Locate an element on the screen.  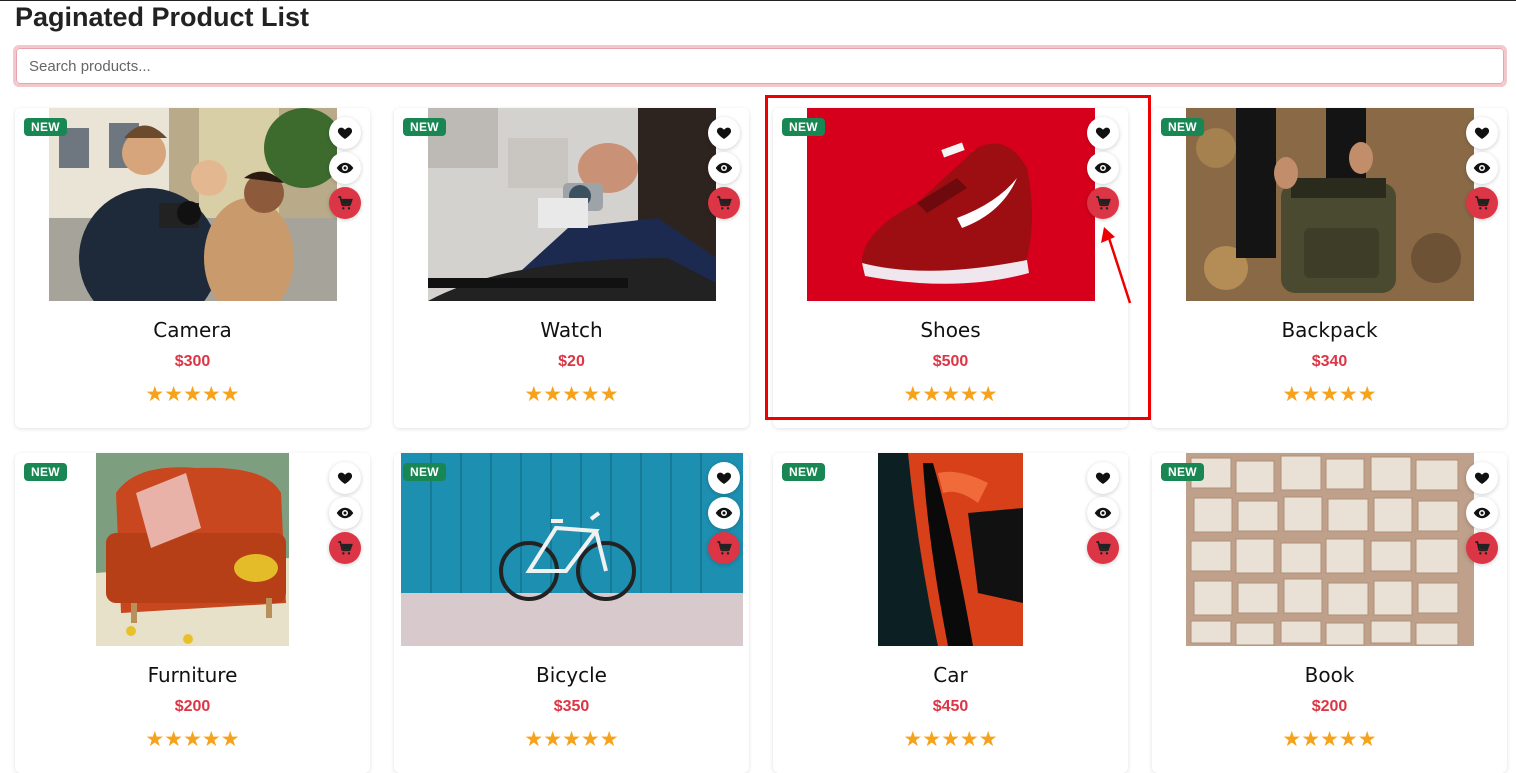
product-name: Book is located at coordinates (1329, 675).